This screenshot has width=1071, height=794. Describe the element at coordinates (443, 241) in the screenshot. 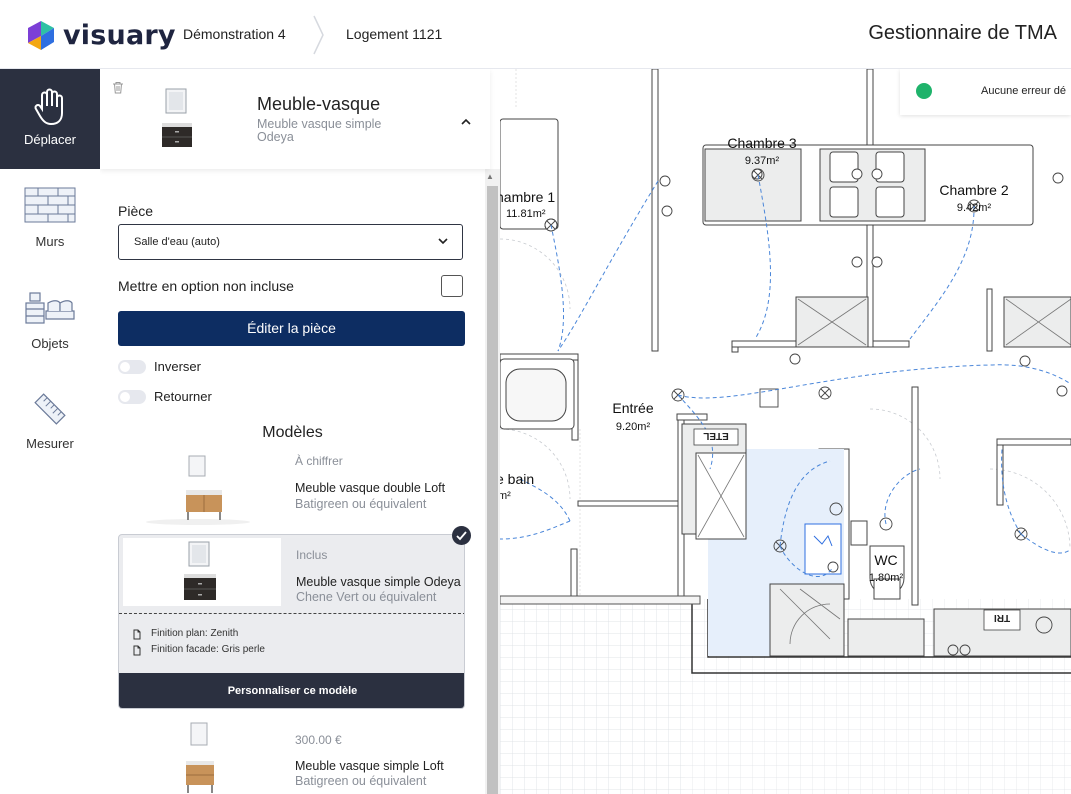

I see `chevron-down-icon` at that location.